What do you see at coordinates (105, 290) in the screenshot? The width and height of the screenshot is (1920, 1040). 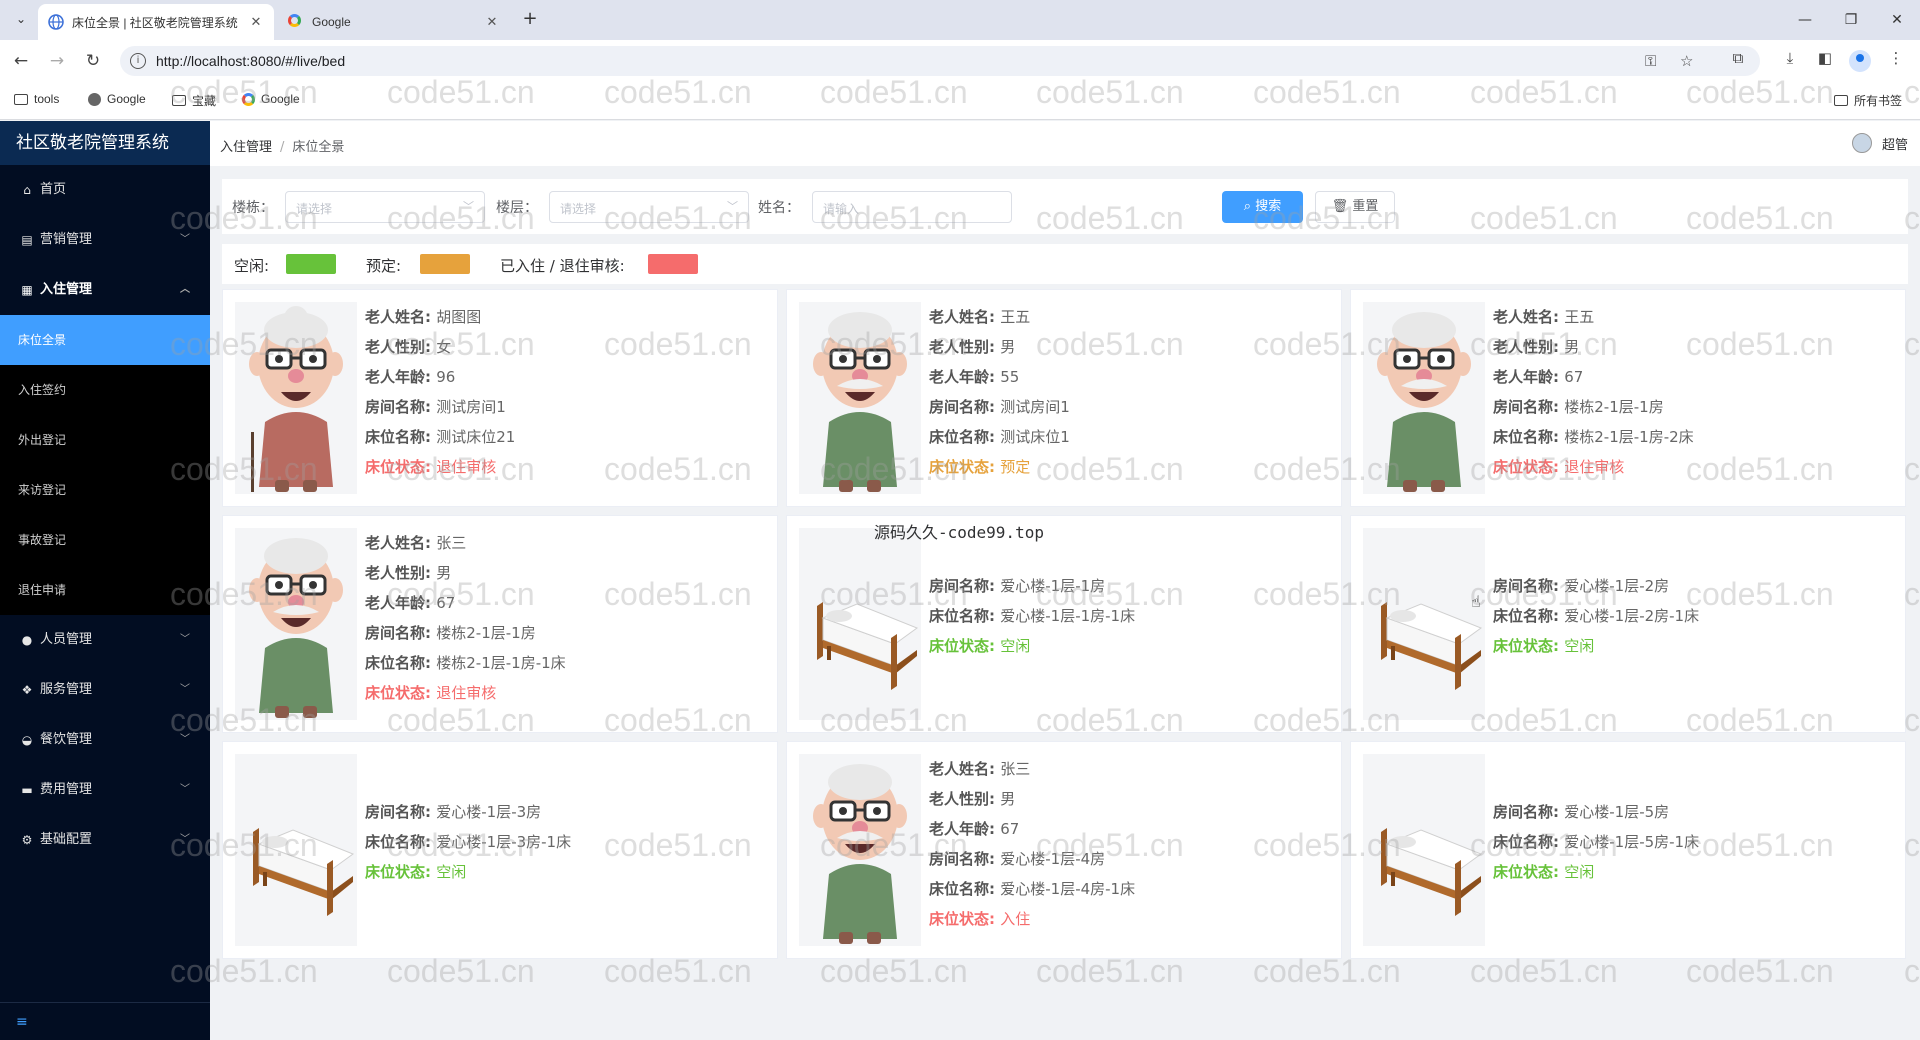 I see `sidebar-item-checkin: ▦ 入住管理 ︿` at bounding box center [105, 290].